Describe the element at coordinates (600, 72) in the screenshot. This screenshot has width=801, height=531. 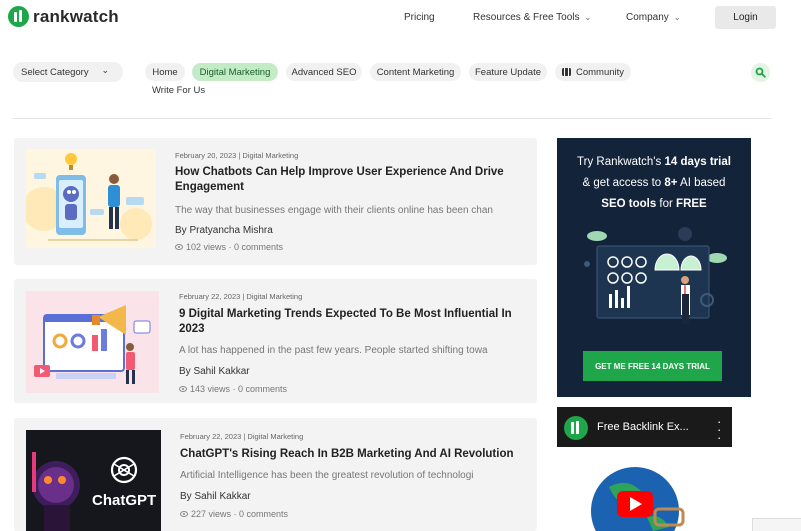
I see `chip-community-label: Community` at that location.